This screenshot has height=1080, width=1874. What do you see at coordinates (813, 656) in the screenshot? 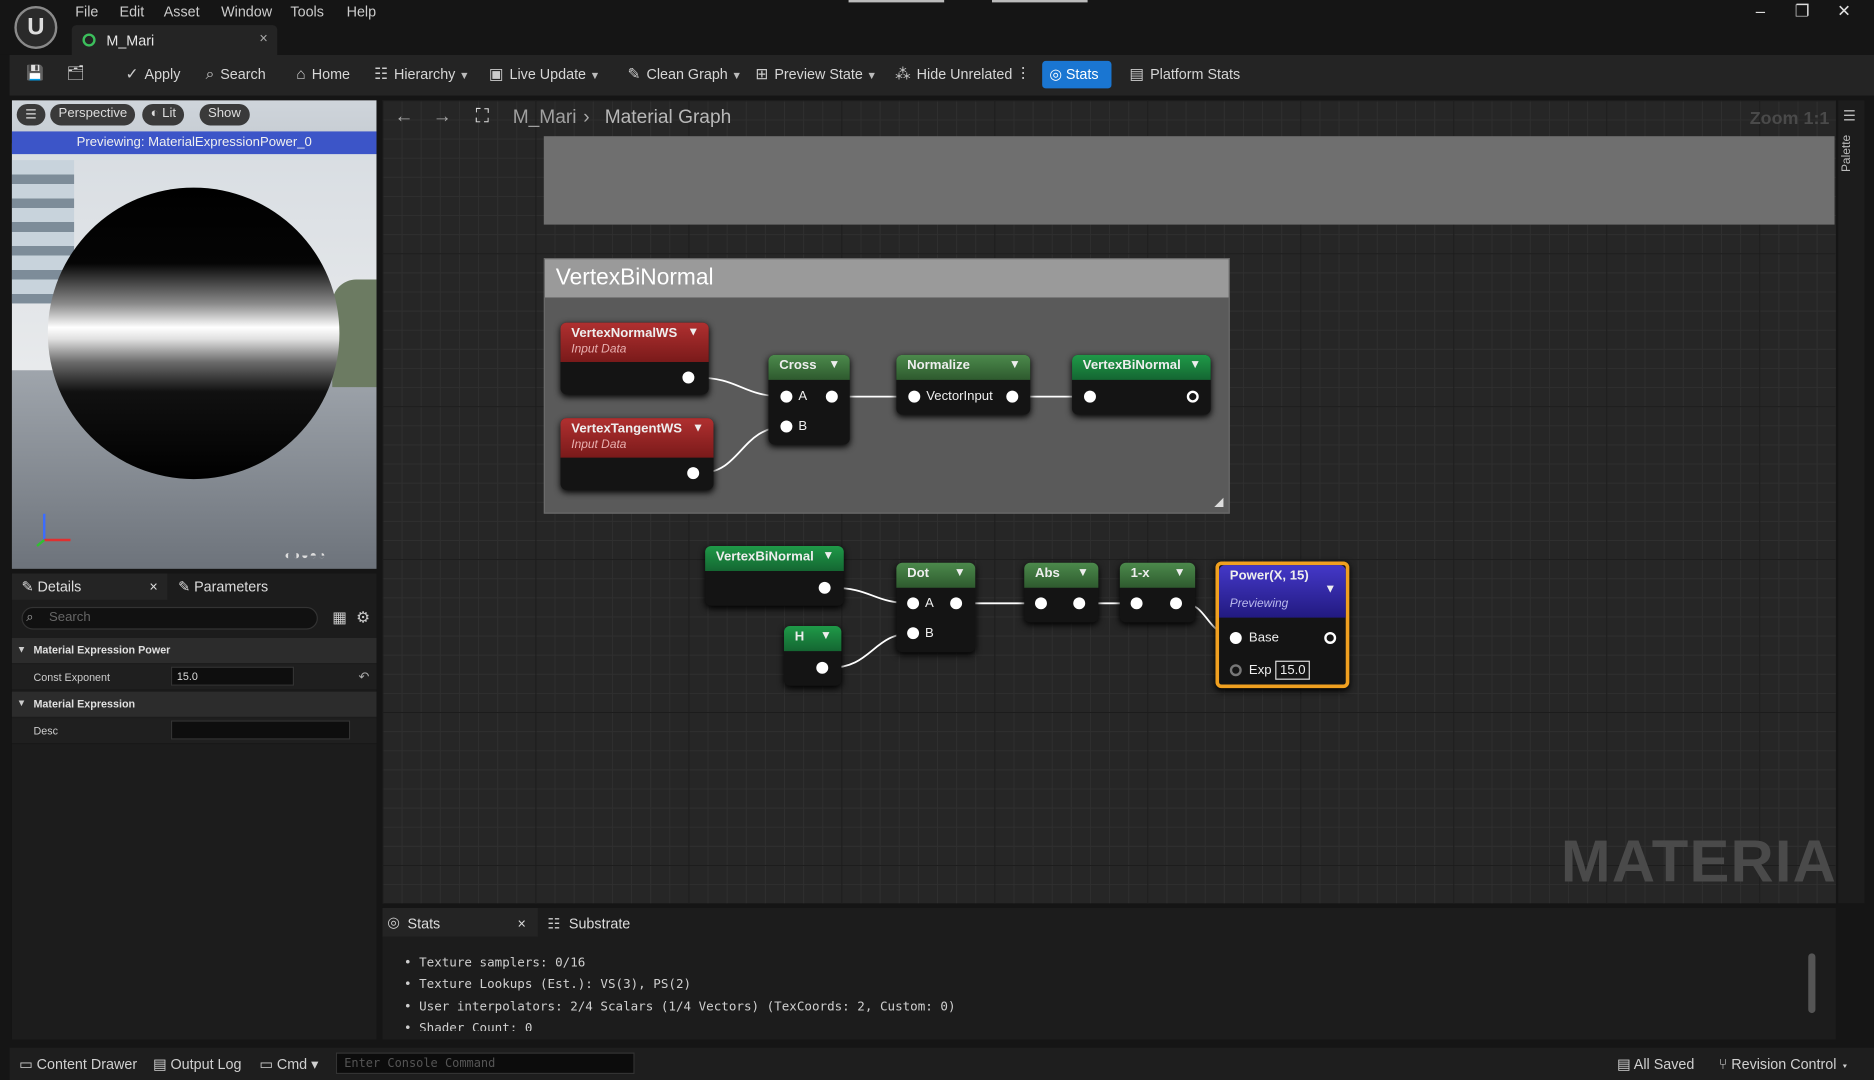
I see `node-h: H ▼` at bounding box center [813, 656].